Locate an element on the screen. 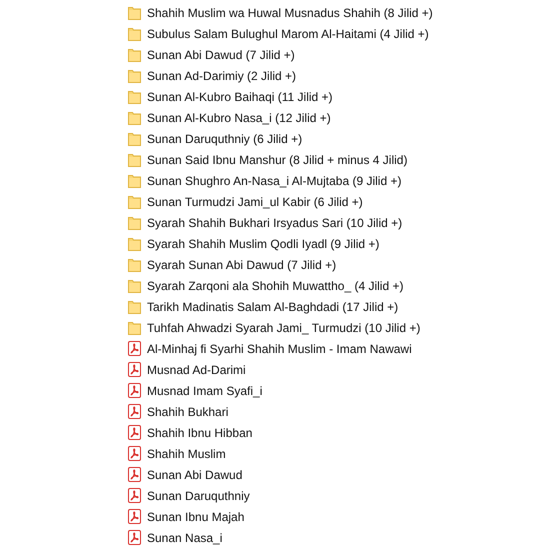 The image size is (556, 556). file-name: Al-Minhaj fi Syarhi Shahih Muslim - Imam Nawawi is located at coordinates (279, 349).